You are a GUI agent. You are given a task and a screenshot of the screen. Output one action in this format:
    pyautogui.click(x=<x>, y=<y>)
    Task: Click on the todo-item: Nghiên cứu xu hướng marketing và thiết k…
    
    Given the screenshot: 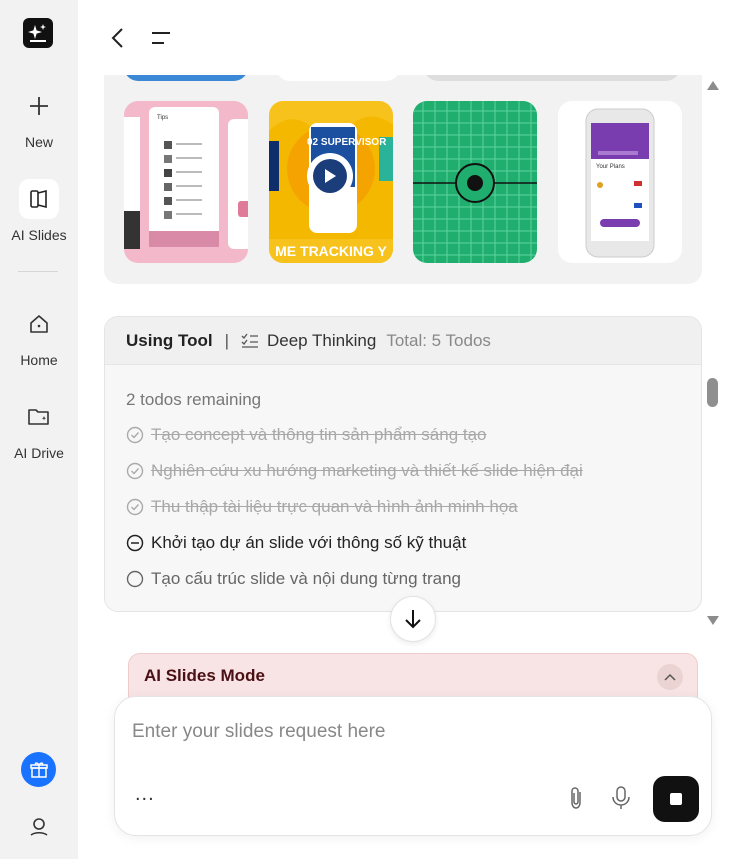 What is the action you would take?
    pyautogui.click(x=354, y=471)
    